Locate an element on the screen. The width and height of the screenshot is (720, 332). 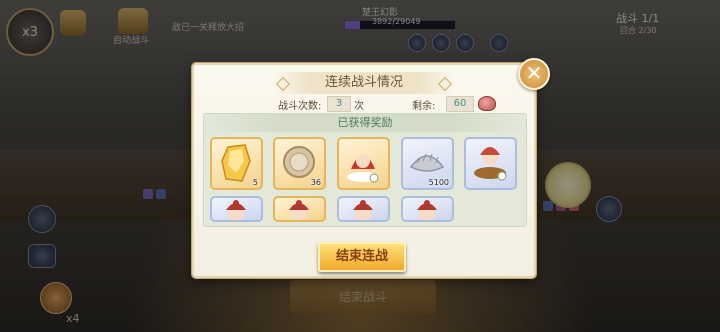
rewards-header: 已获得奖励 is located at coordinates (365, 123).